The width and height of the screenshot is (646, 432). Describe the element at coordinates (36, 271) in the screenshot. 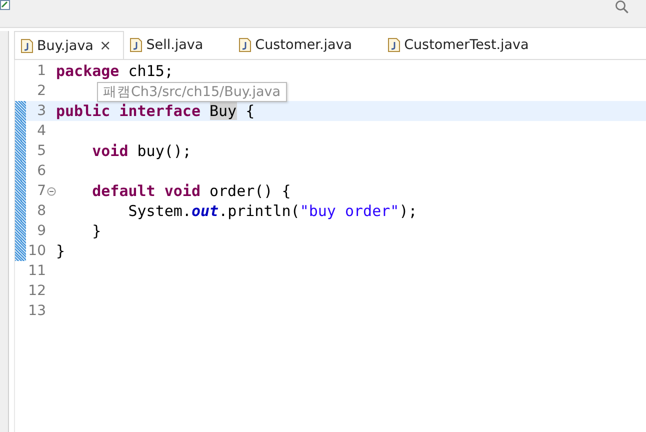

I see `line-number: 11` at that location.